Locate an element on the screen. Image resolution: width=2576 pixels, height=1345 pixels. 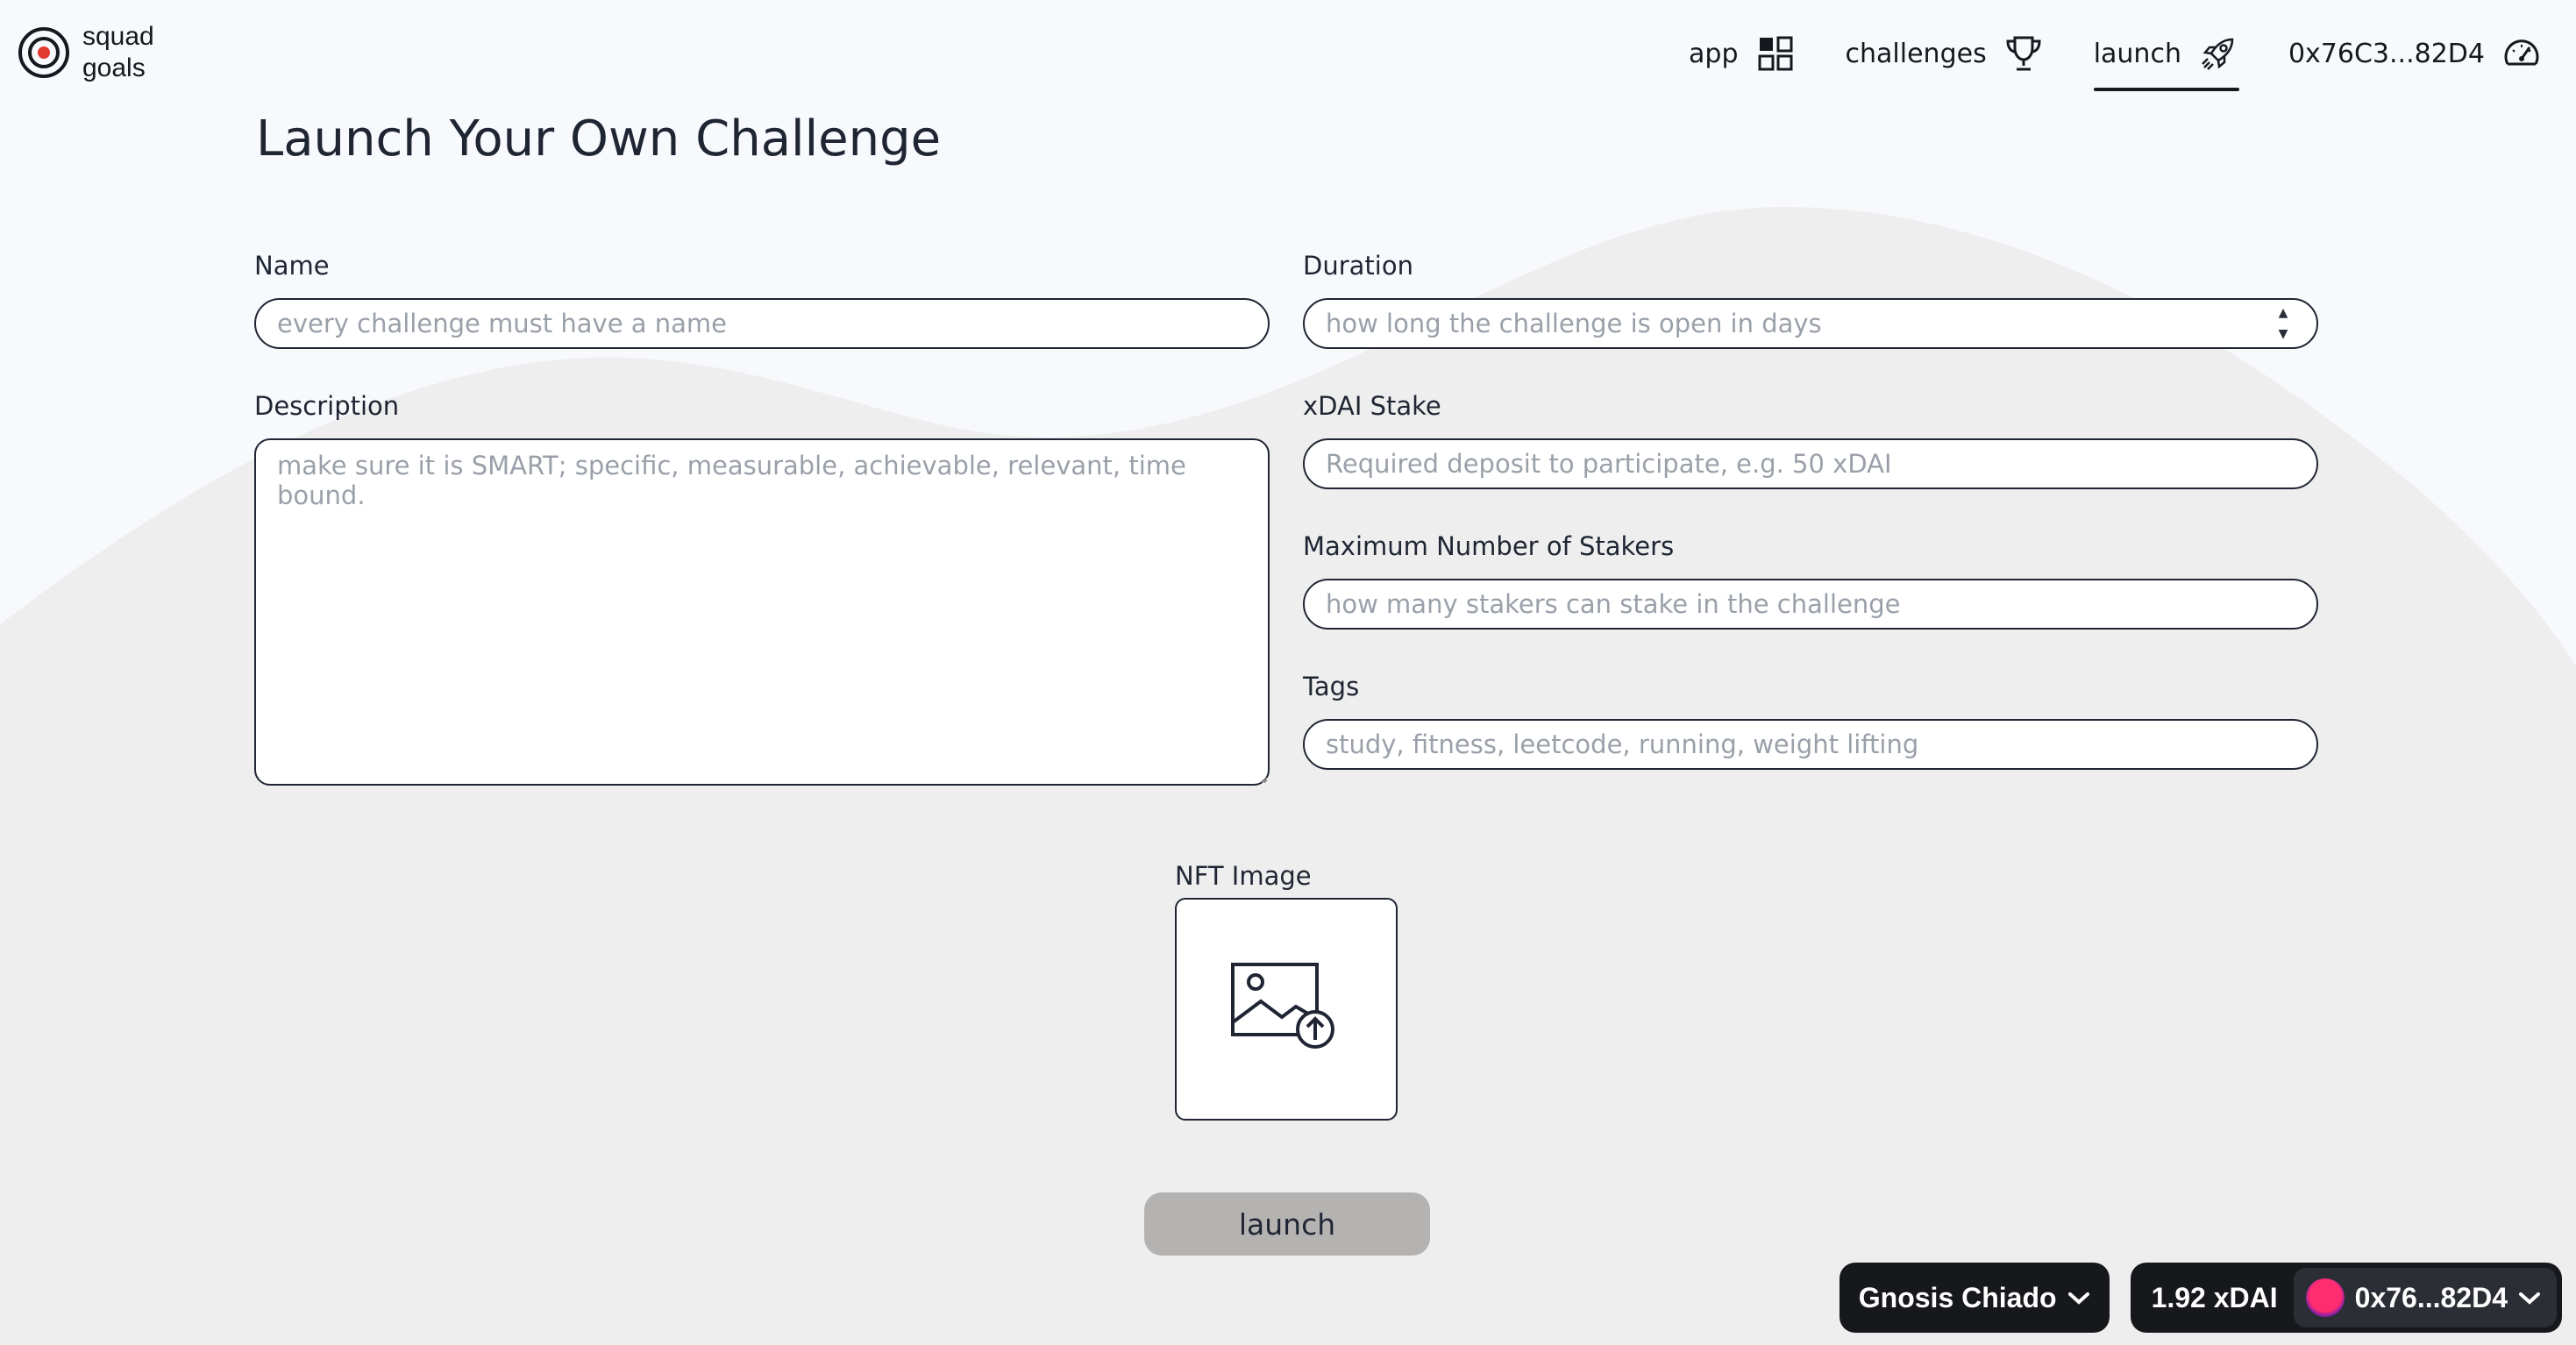
nft-image-label: NFT Image is located at coordinates (1243, 876).